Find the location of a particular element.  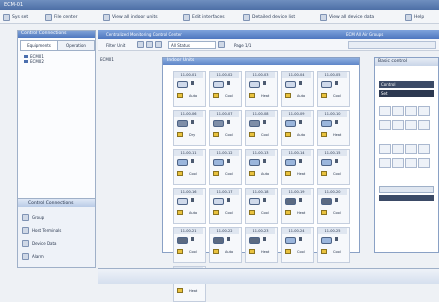

status-row is located at coordinates (406, 198).